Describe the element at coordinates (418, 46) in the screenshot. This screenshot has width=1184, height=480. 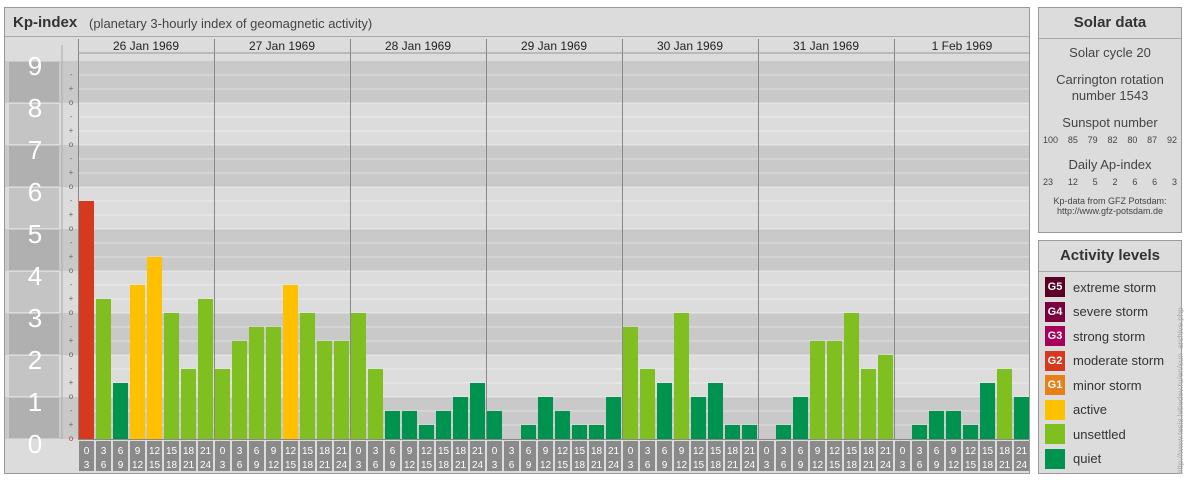
I see `day-label: 28 Jan 1969` at that location.